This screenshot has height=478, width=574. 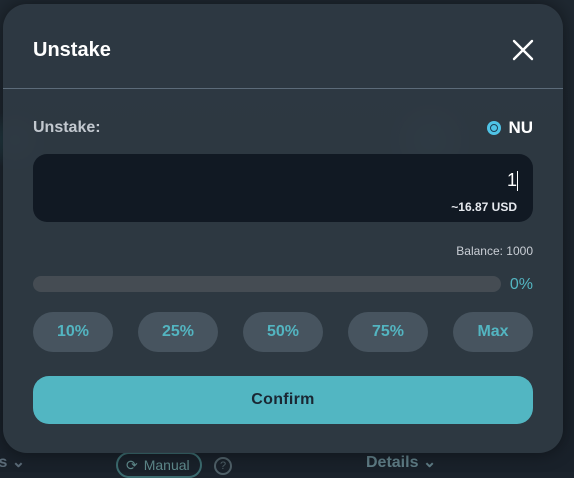 I want to click on unstake-field-label: Unstake:, so click(x=67, y=127).